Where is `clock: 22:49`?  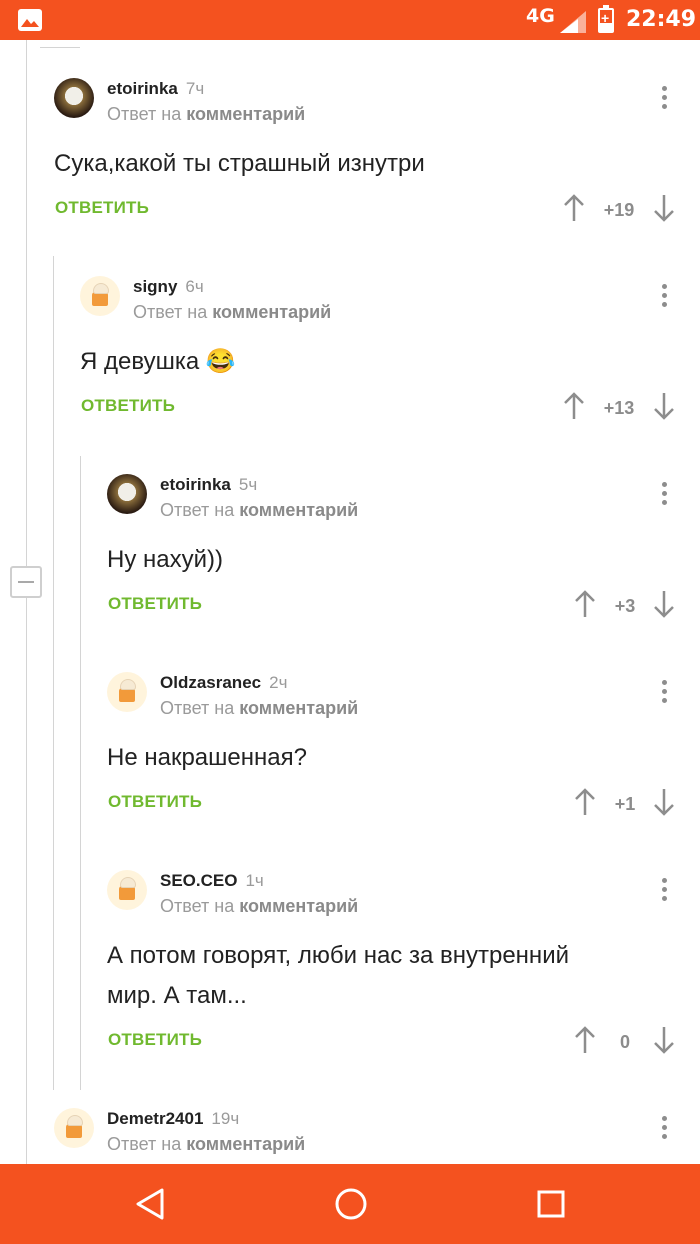
clock: 22:49 is located at coordinates (661, 19).